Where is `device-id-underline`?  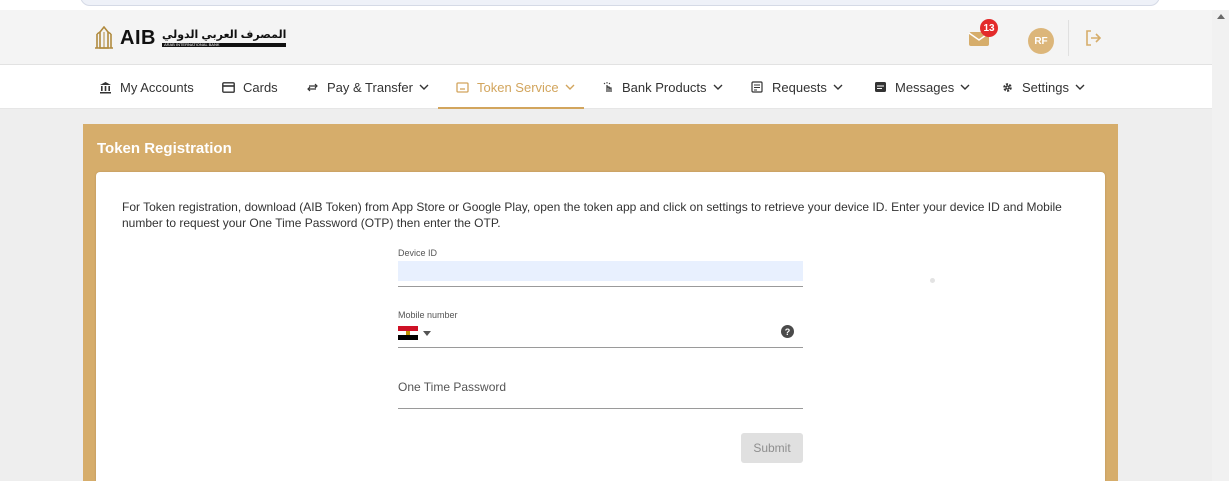
device-id-underline is located at coordinates (600, 286).